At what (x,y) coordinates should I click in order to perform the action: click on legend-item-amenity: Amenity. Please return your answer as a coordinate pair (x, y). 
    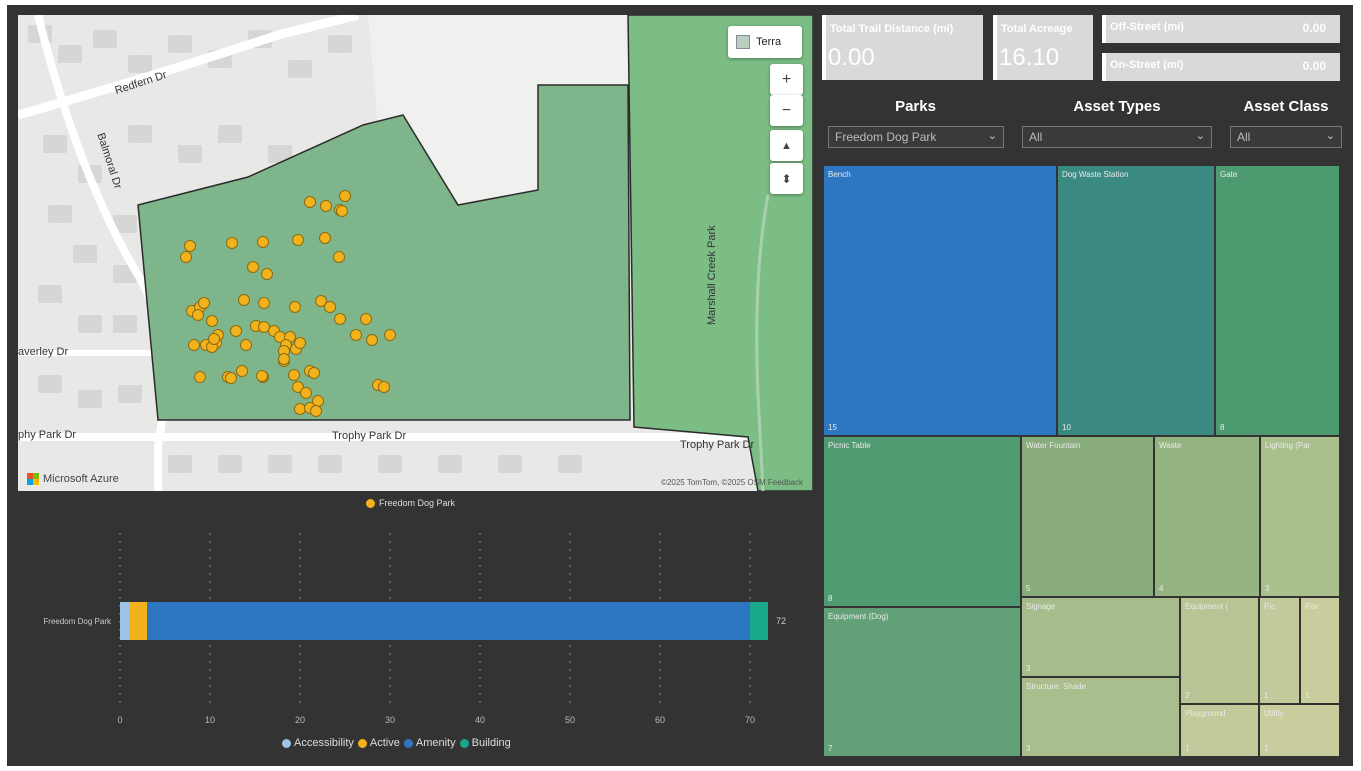
    Looking at the image, I should click on (429, 743).